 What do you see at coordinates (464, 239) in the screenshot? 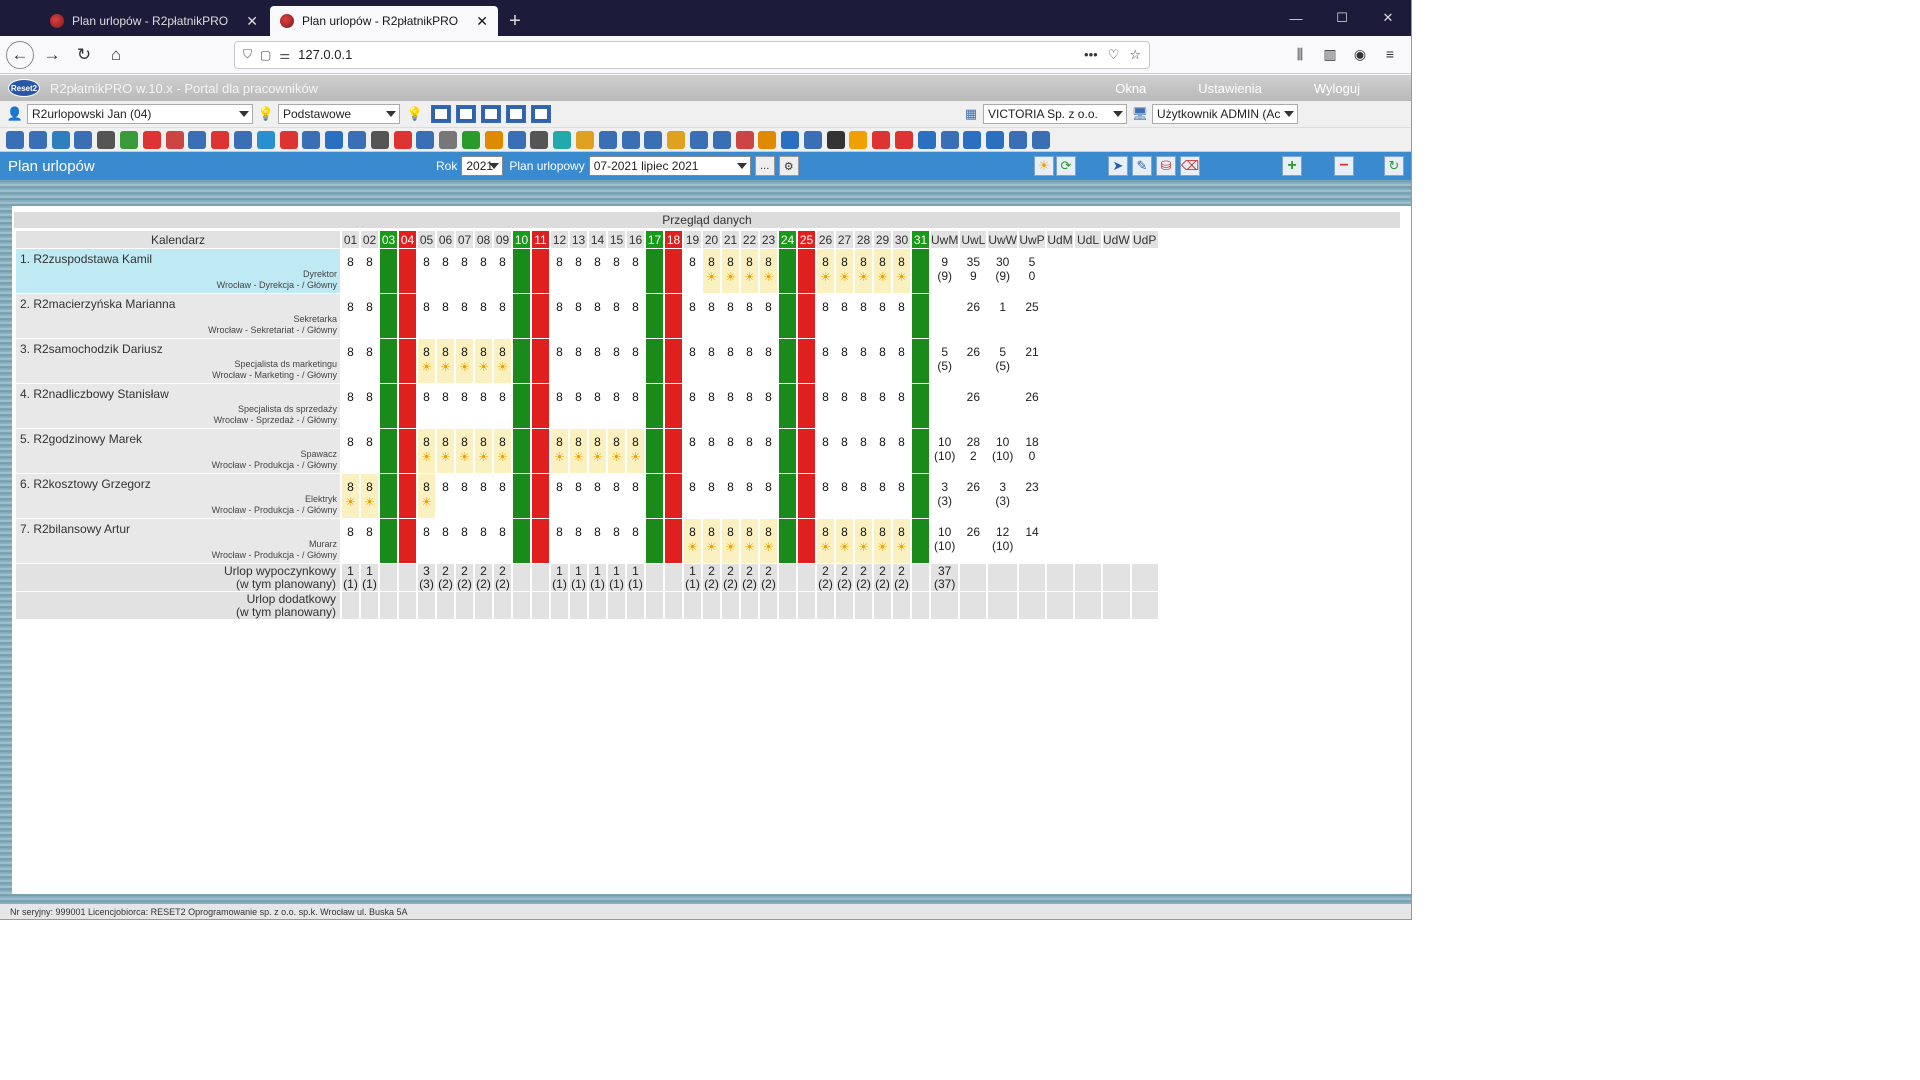
I see `day-header-07: 07` at bounding box center [464, 239].